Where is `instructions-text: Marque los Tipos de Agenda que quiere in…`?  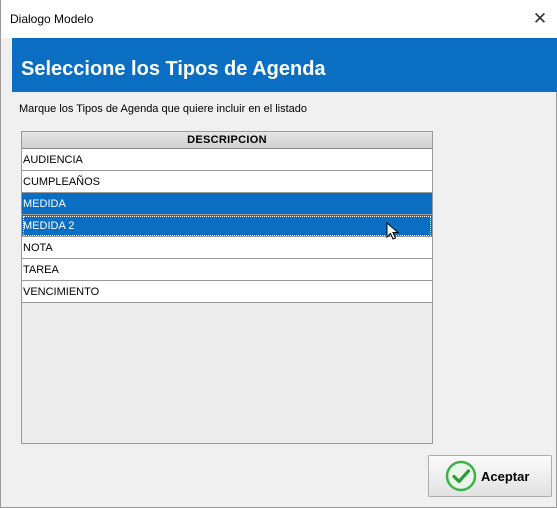 instructions-text: Marque los Tipos de Agenda que quiere in… is located at coordinates (163, 109).